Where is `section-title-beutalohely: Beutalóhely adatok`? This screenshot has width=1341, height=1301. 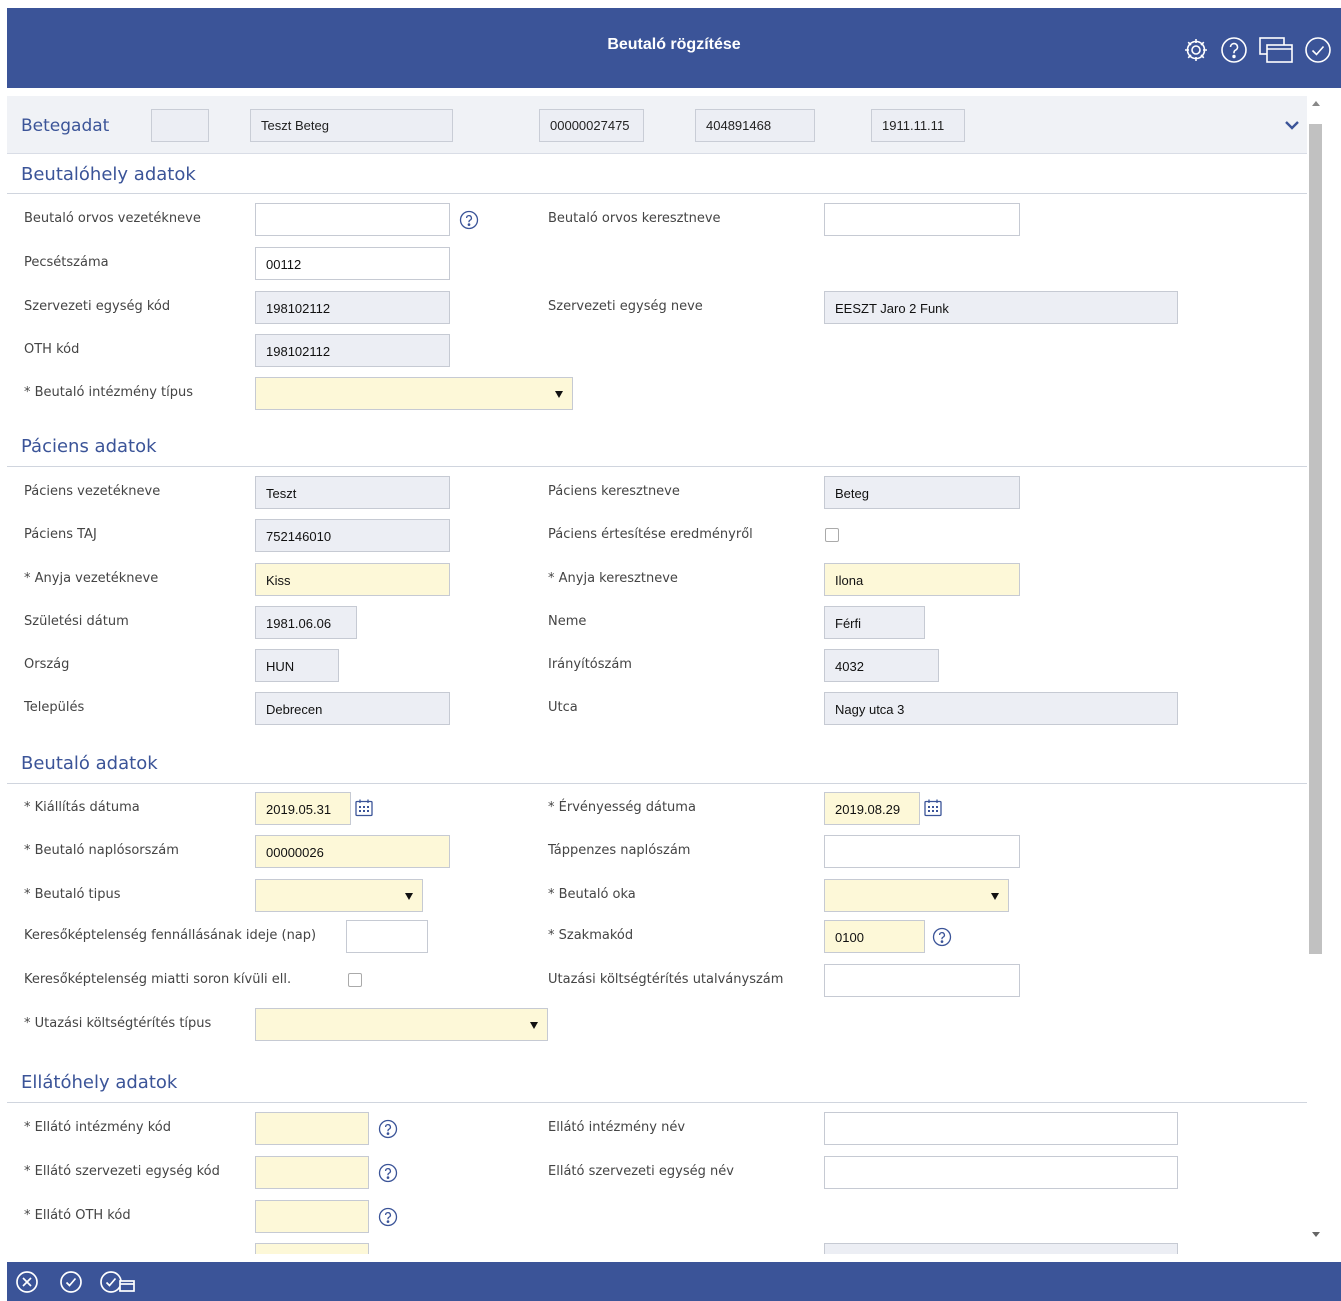
section-title-beutalohely: Beutalóhely adatok is located at coordinates (108, 174).